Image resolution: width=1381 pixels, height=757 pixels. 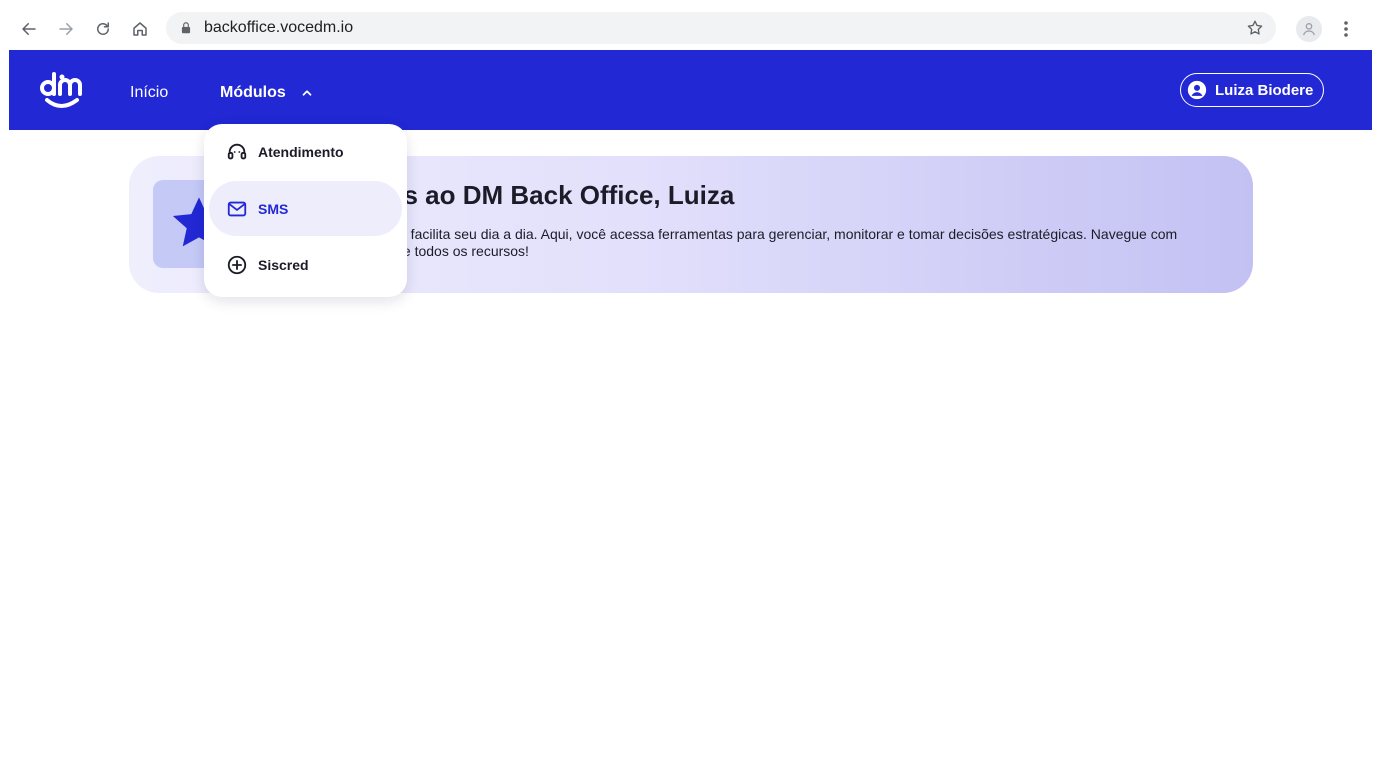 I want to click on kebab-menu-icon, so click(x=1346, y=29).